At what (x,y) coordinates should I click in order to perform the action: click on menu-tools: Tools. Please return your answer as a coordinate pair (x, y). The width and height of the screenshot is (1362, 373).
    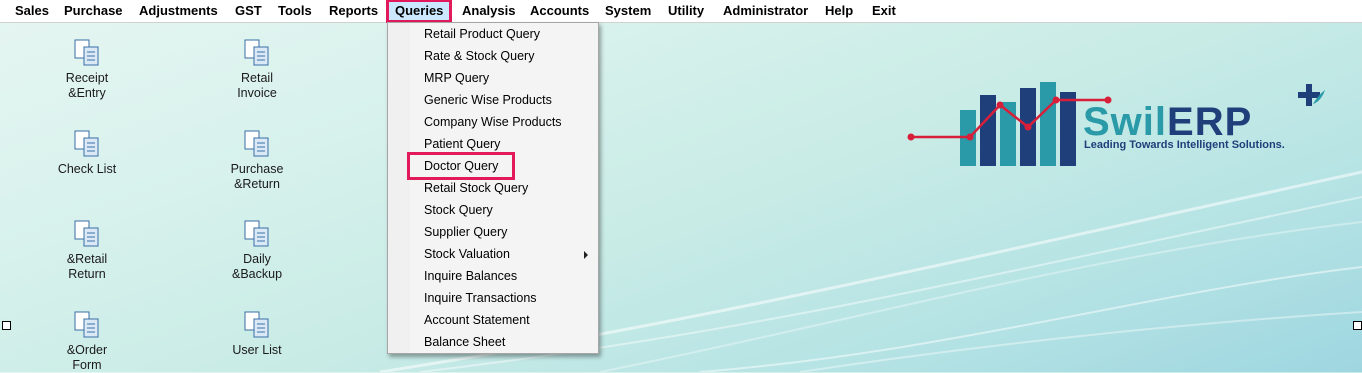
    Looking at the image, I should click on (295, 11).